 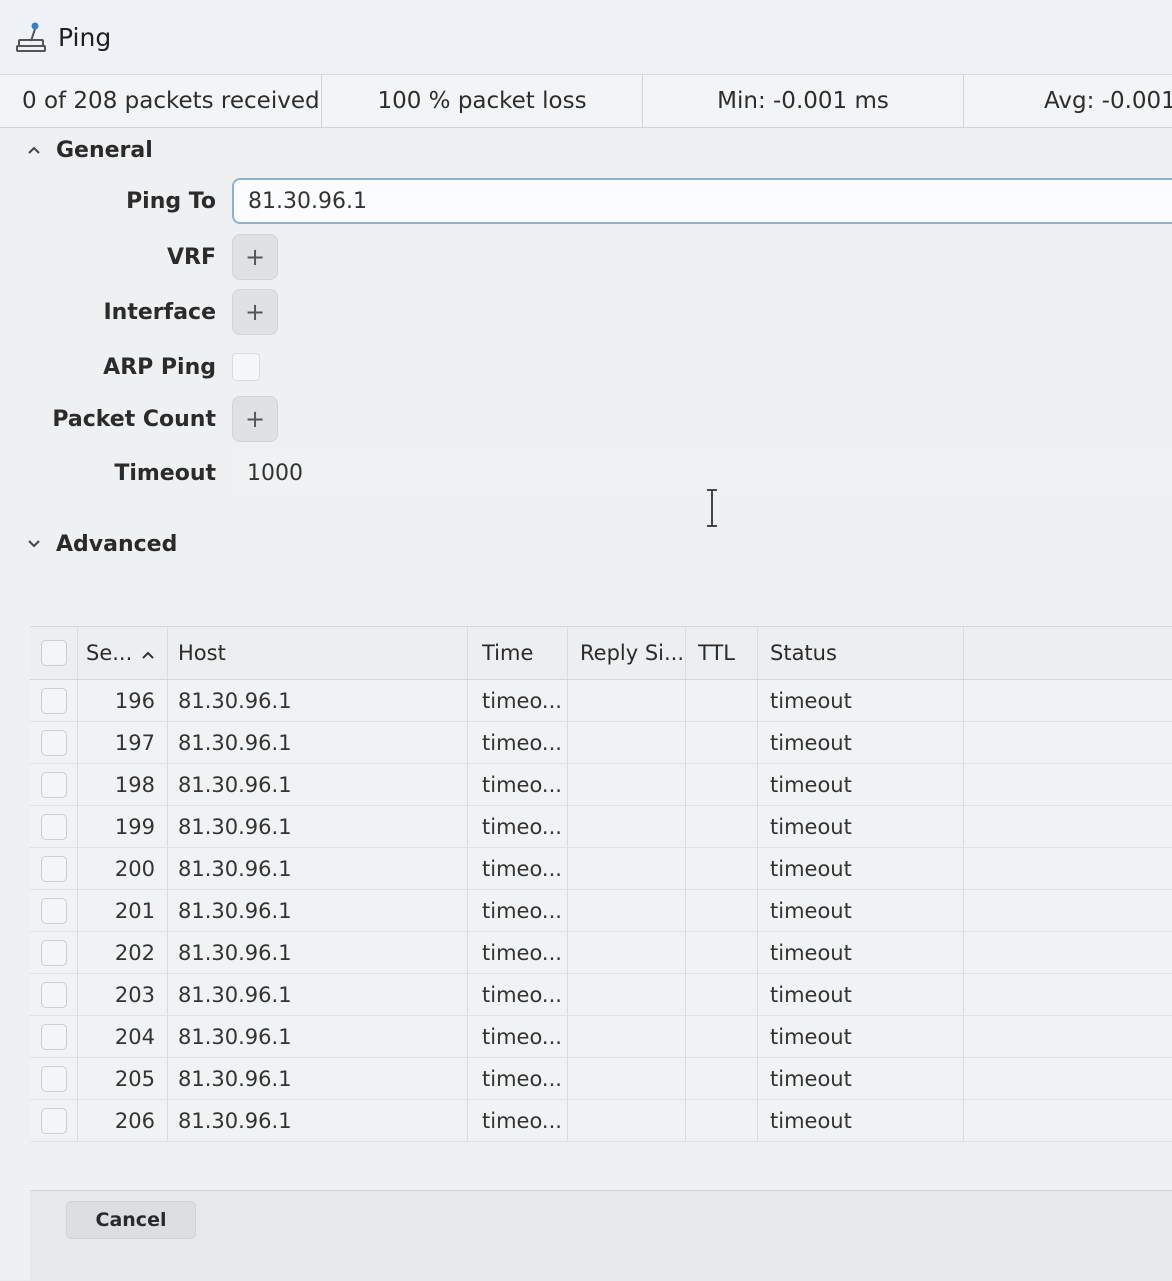 I want to click on table-row: 206 81.30.96.1 timeo... timeout, so click(x=601, y=1121).